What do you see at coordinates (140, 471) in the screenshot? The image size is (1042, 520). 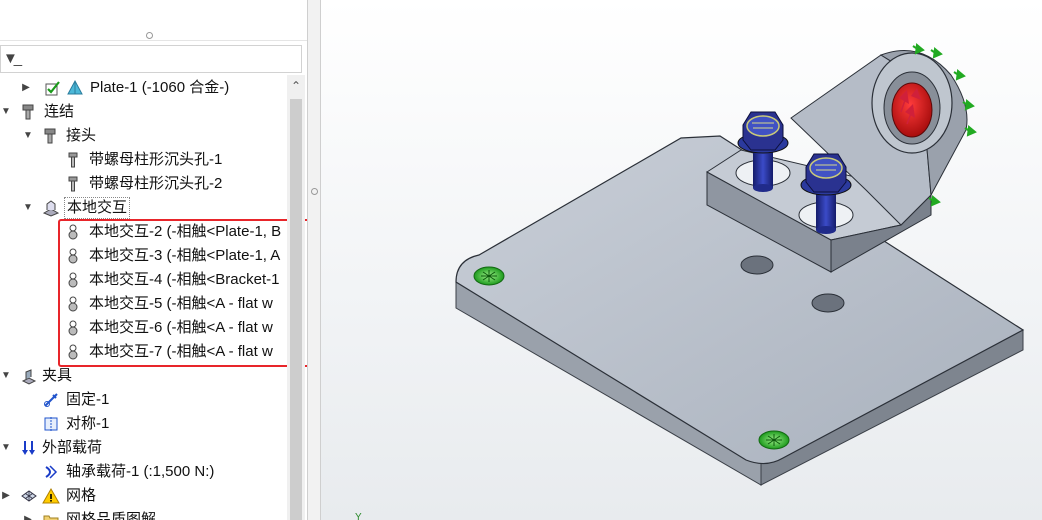 I see `tree-item-label: 轴承载荷-1 (:1,500 N:)` at bounding box center [140, 471].